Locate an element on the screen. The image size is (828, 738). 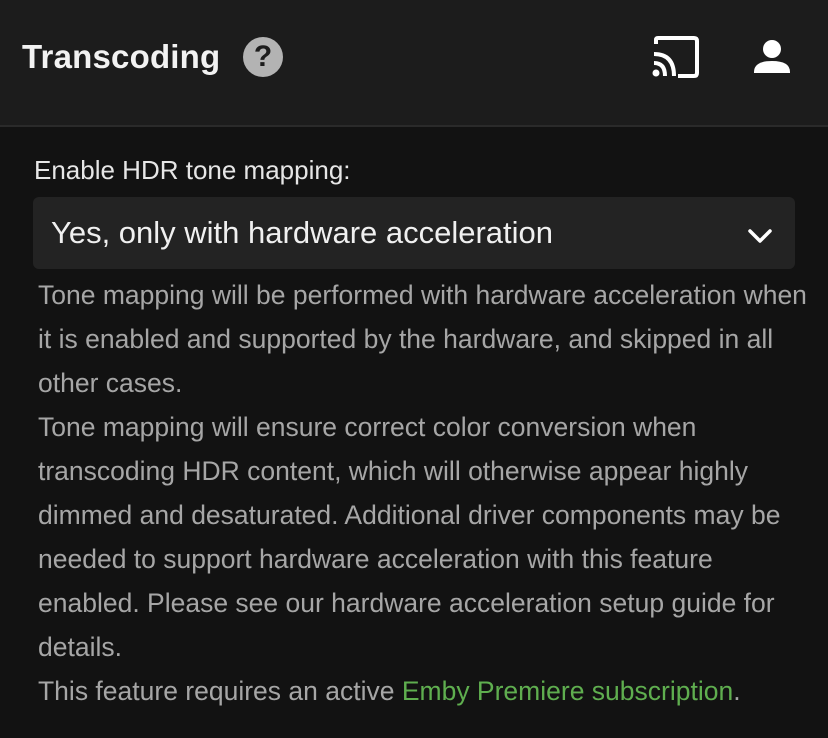
cast-button is located at coordinates (675, 57).